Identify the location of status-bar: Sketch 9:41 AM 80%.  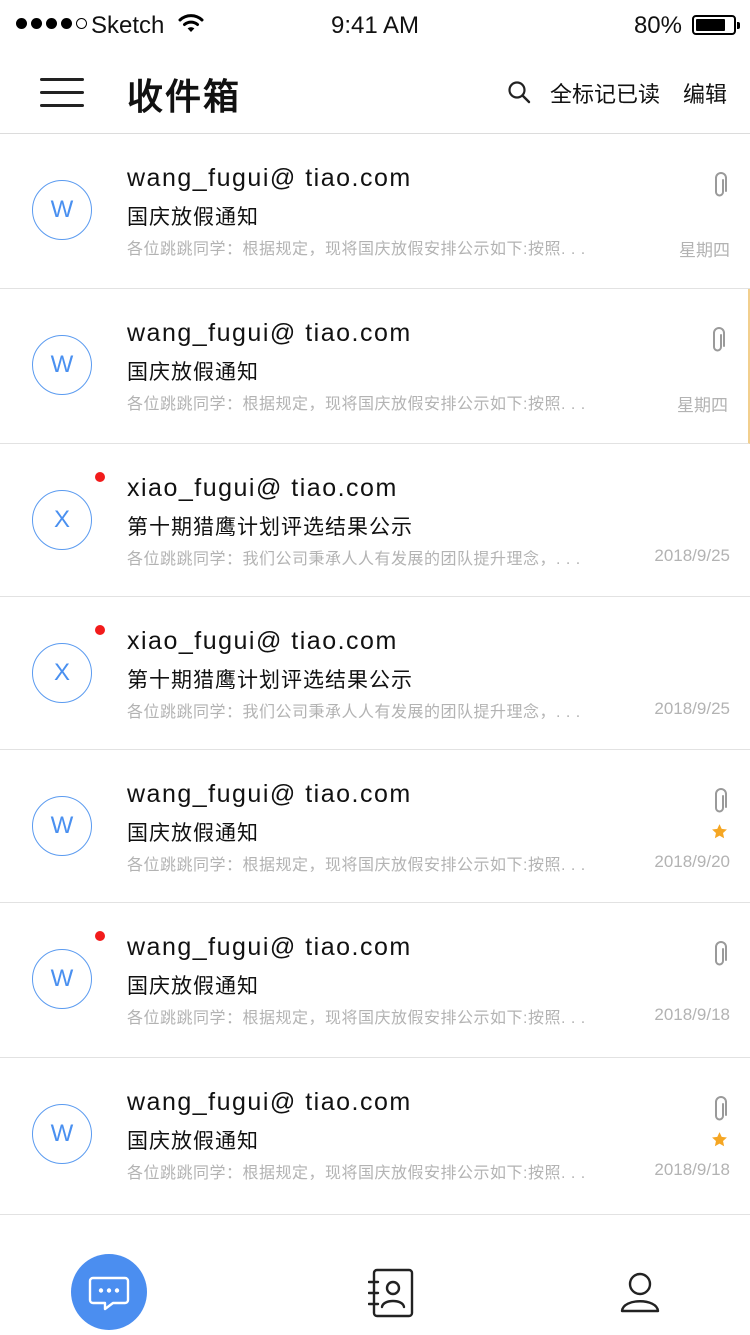
(375, 25).